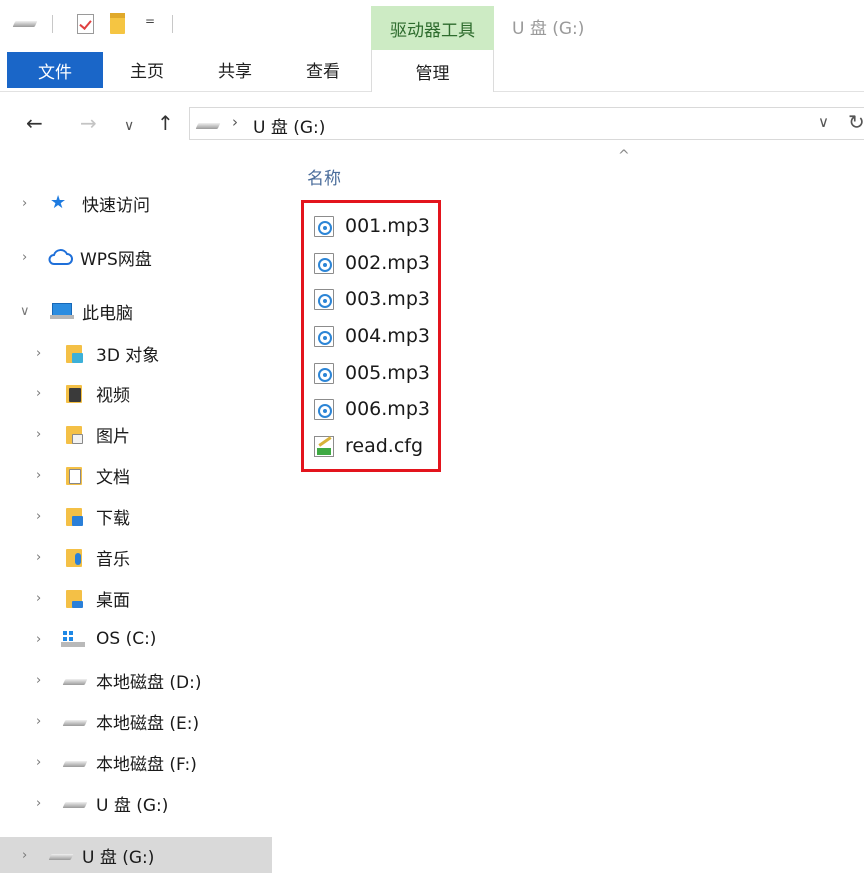 Image resolution: width=864 pixels, height=873 pixels. Describe the element at coordinates (75, 434) in the screenshot. I see `pictures-folder-icon` at that location.